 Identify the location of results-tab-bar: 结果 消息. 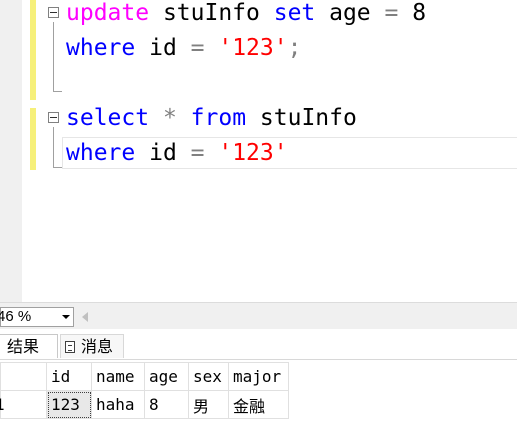
(258, 345).